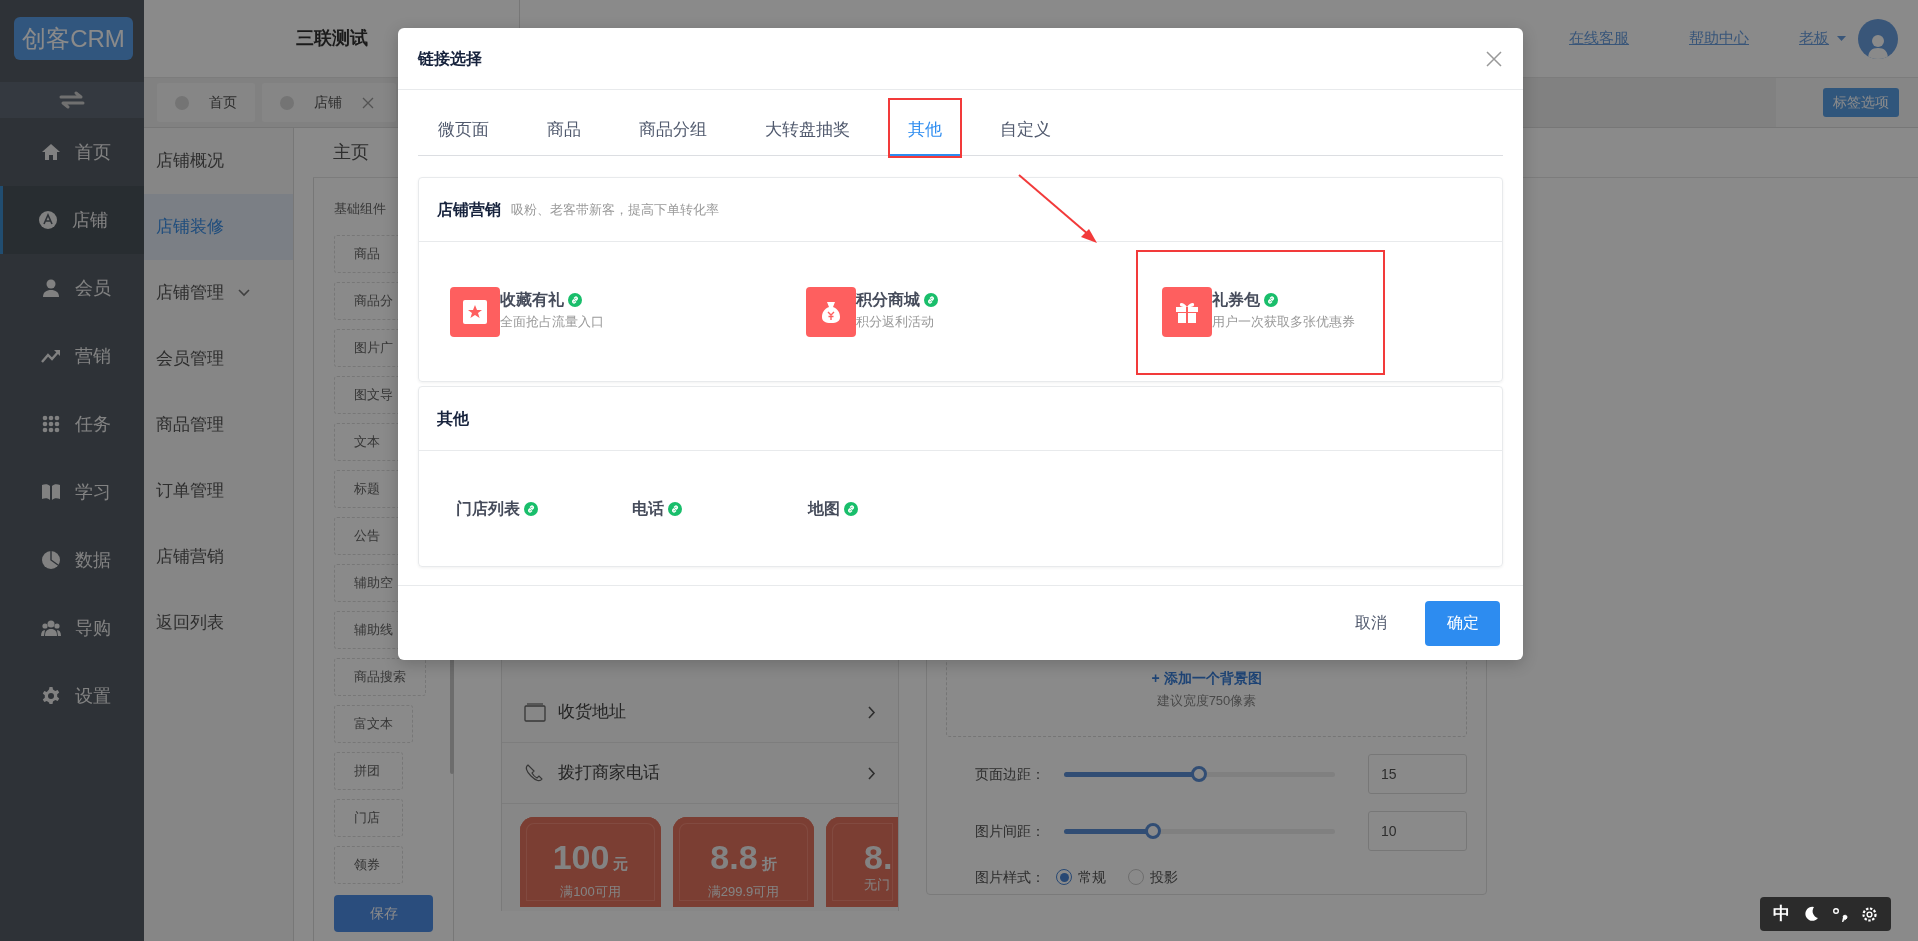  Describe the element at coordinates (609, 773) in the screenshot. I see `row-label: 拨打商家电话` at that location.